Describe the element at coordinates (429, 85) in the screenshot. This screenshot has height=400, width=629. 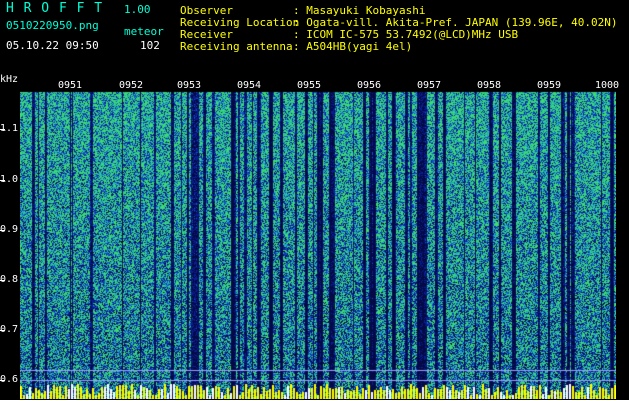
I see `time-label: 0957` at that location.